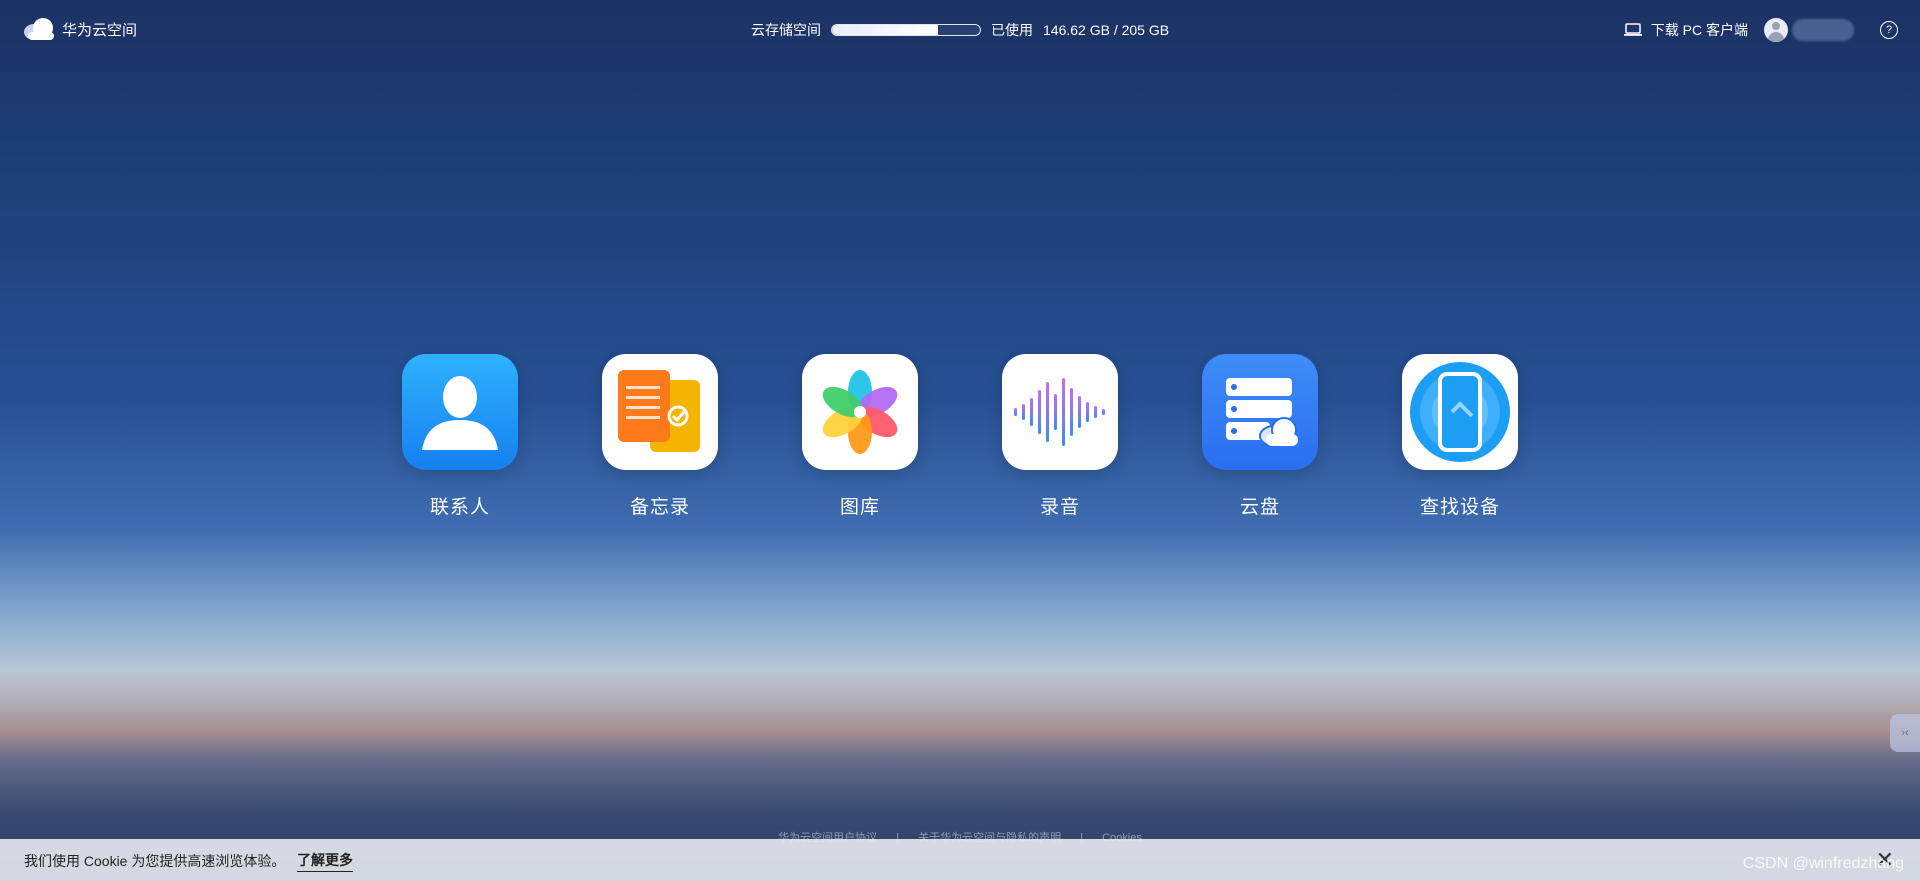 This screenshot has height=881, width=1920. Describe the element at coordinates (1776, 30) in the screenshot. I see `avatar` at that location.